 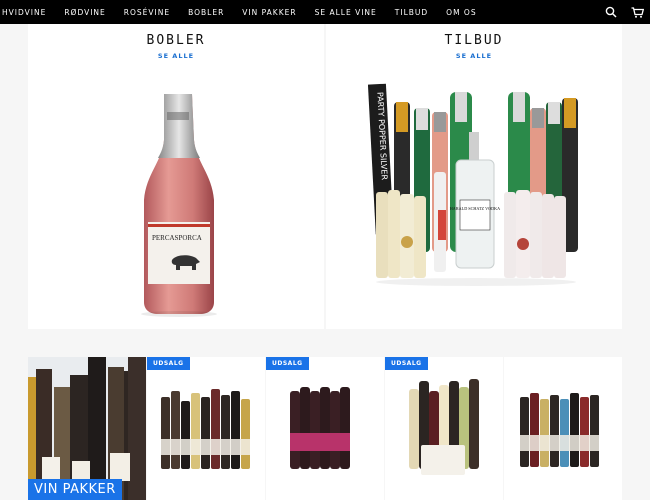 What do you see at coordinates (27, 12) in the screenshot?
I see `nav-item-hvidvine: HVIDVINE` at bounding box center [27, 12].